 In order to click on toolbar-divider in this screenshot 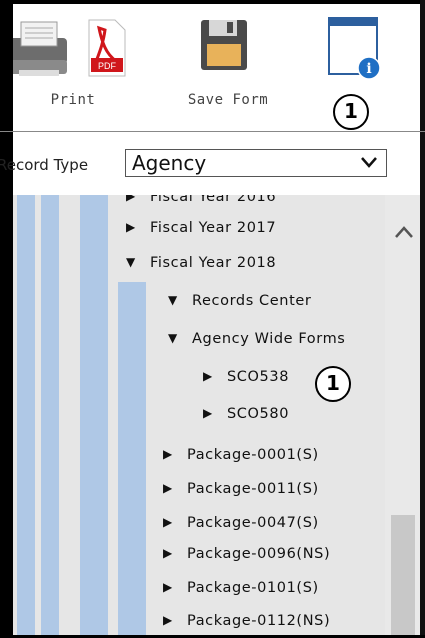, I will do `click(212, 131)`.